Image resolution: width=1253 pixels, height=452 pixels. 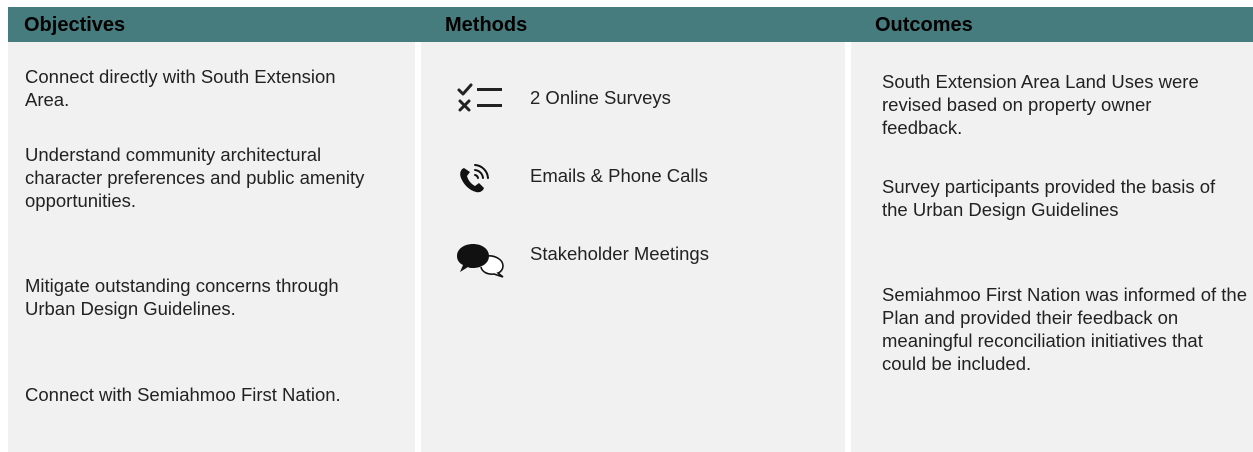 What do you see at coordinates (619, 175) in the screenshot?
I see `method-label: Emails & Phone Calls` at bounding box center [619, 175].